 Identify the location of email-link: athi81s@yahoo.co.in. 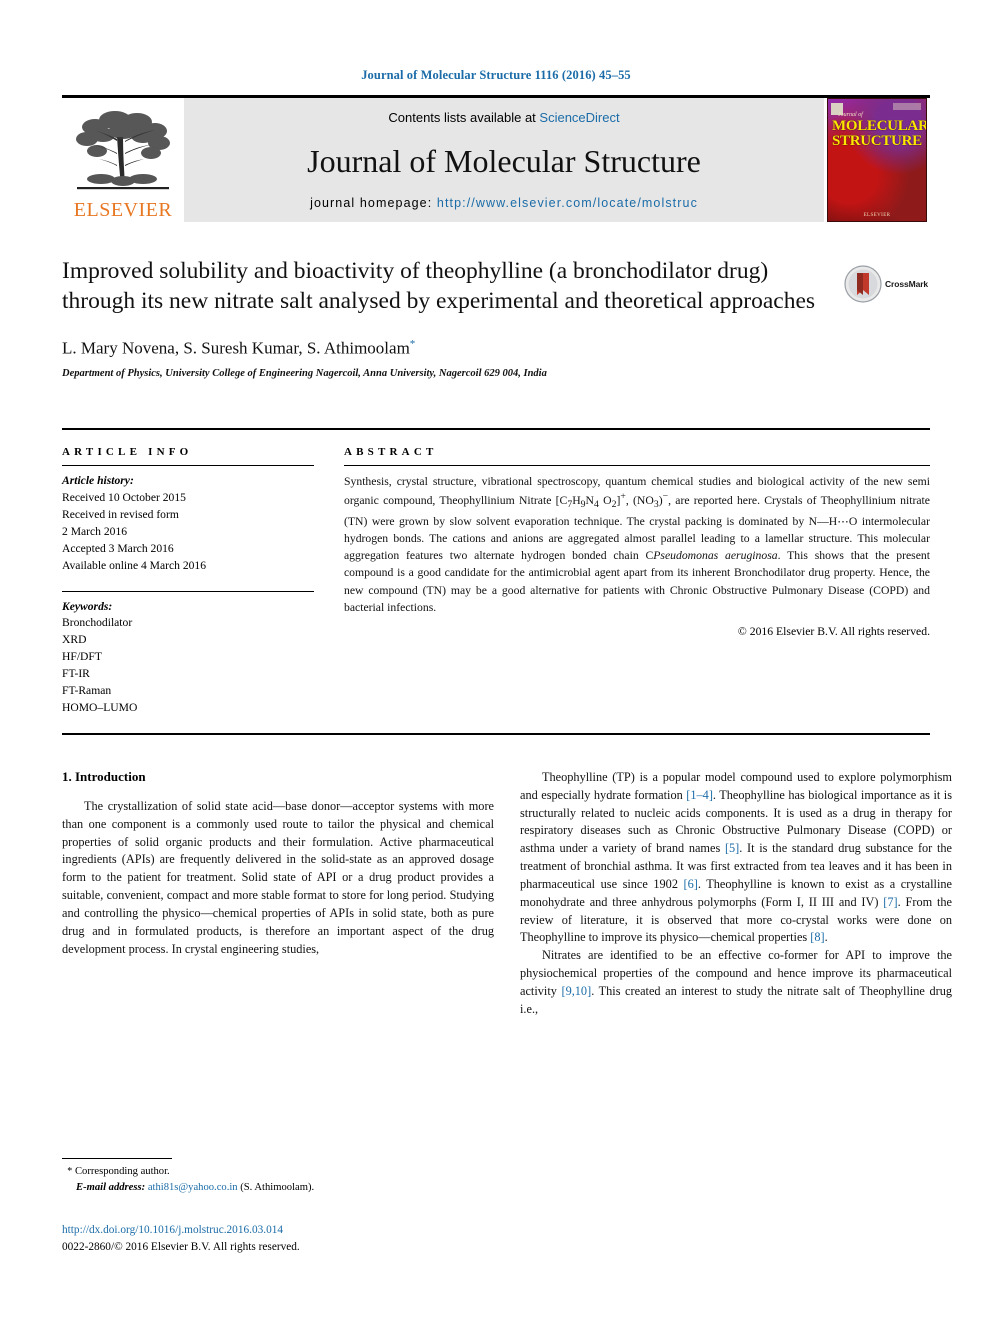
(193, 1187).